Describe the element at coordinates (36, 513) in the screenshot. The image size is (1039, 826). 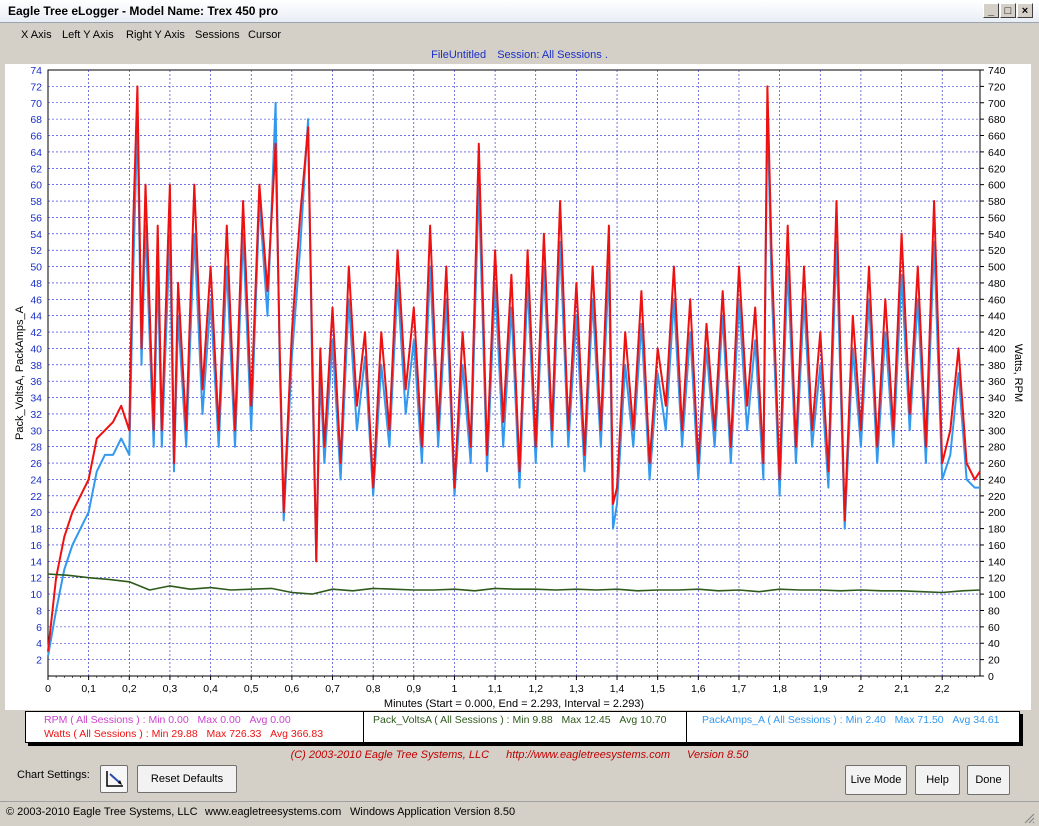
I see `left-tick-label: 20` at that location.